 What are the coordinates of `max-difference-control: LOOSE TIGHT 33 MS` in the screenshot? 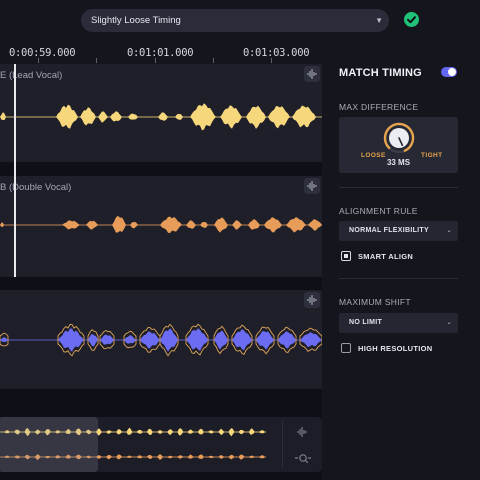 It's located at (398, 145).